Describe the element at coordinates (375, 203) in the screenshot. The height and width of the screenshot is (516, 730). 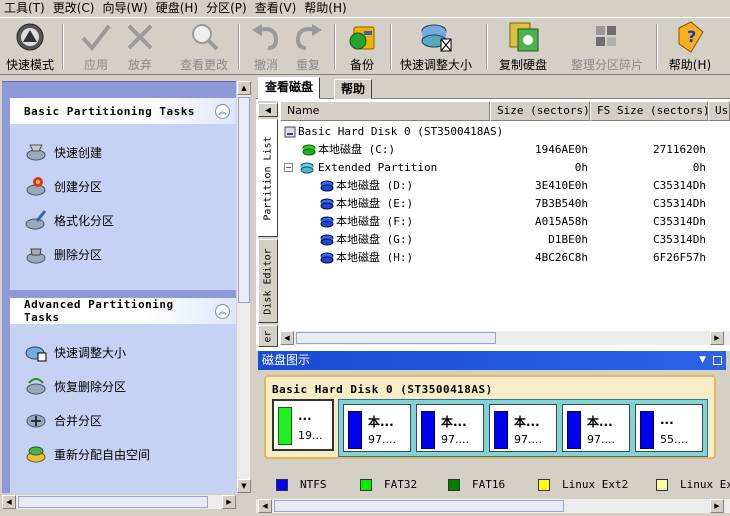
I see `row-name: 本地磁盘 (E:)` at that location.